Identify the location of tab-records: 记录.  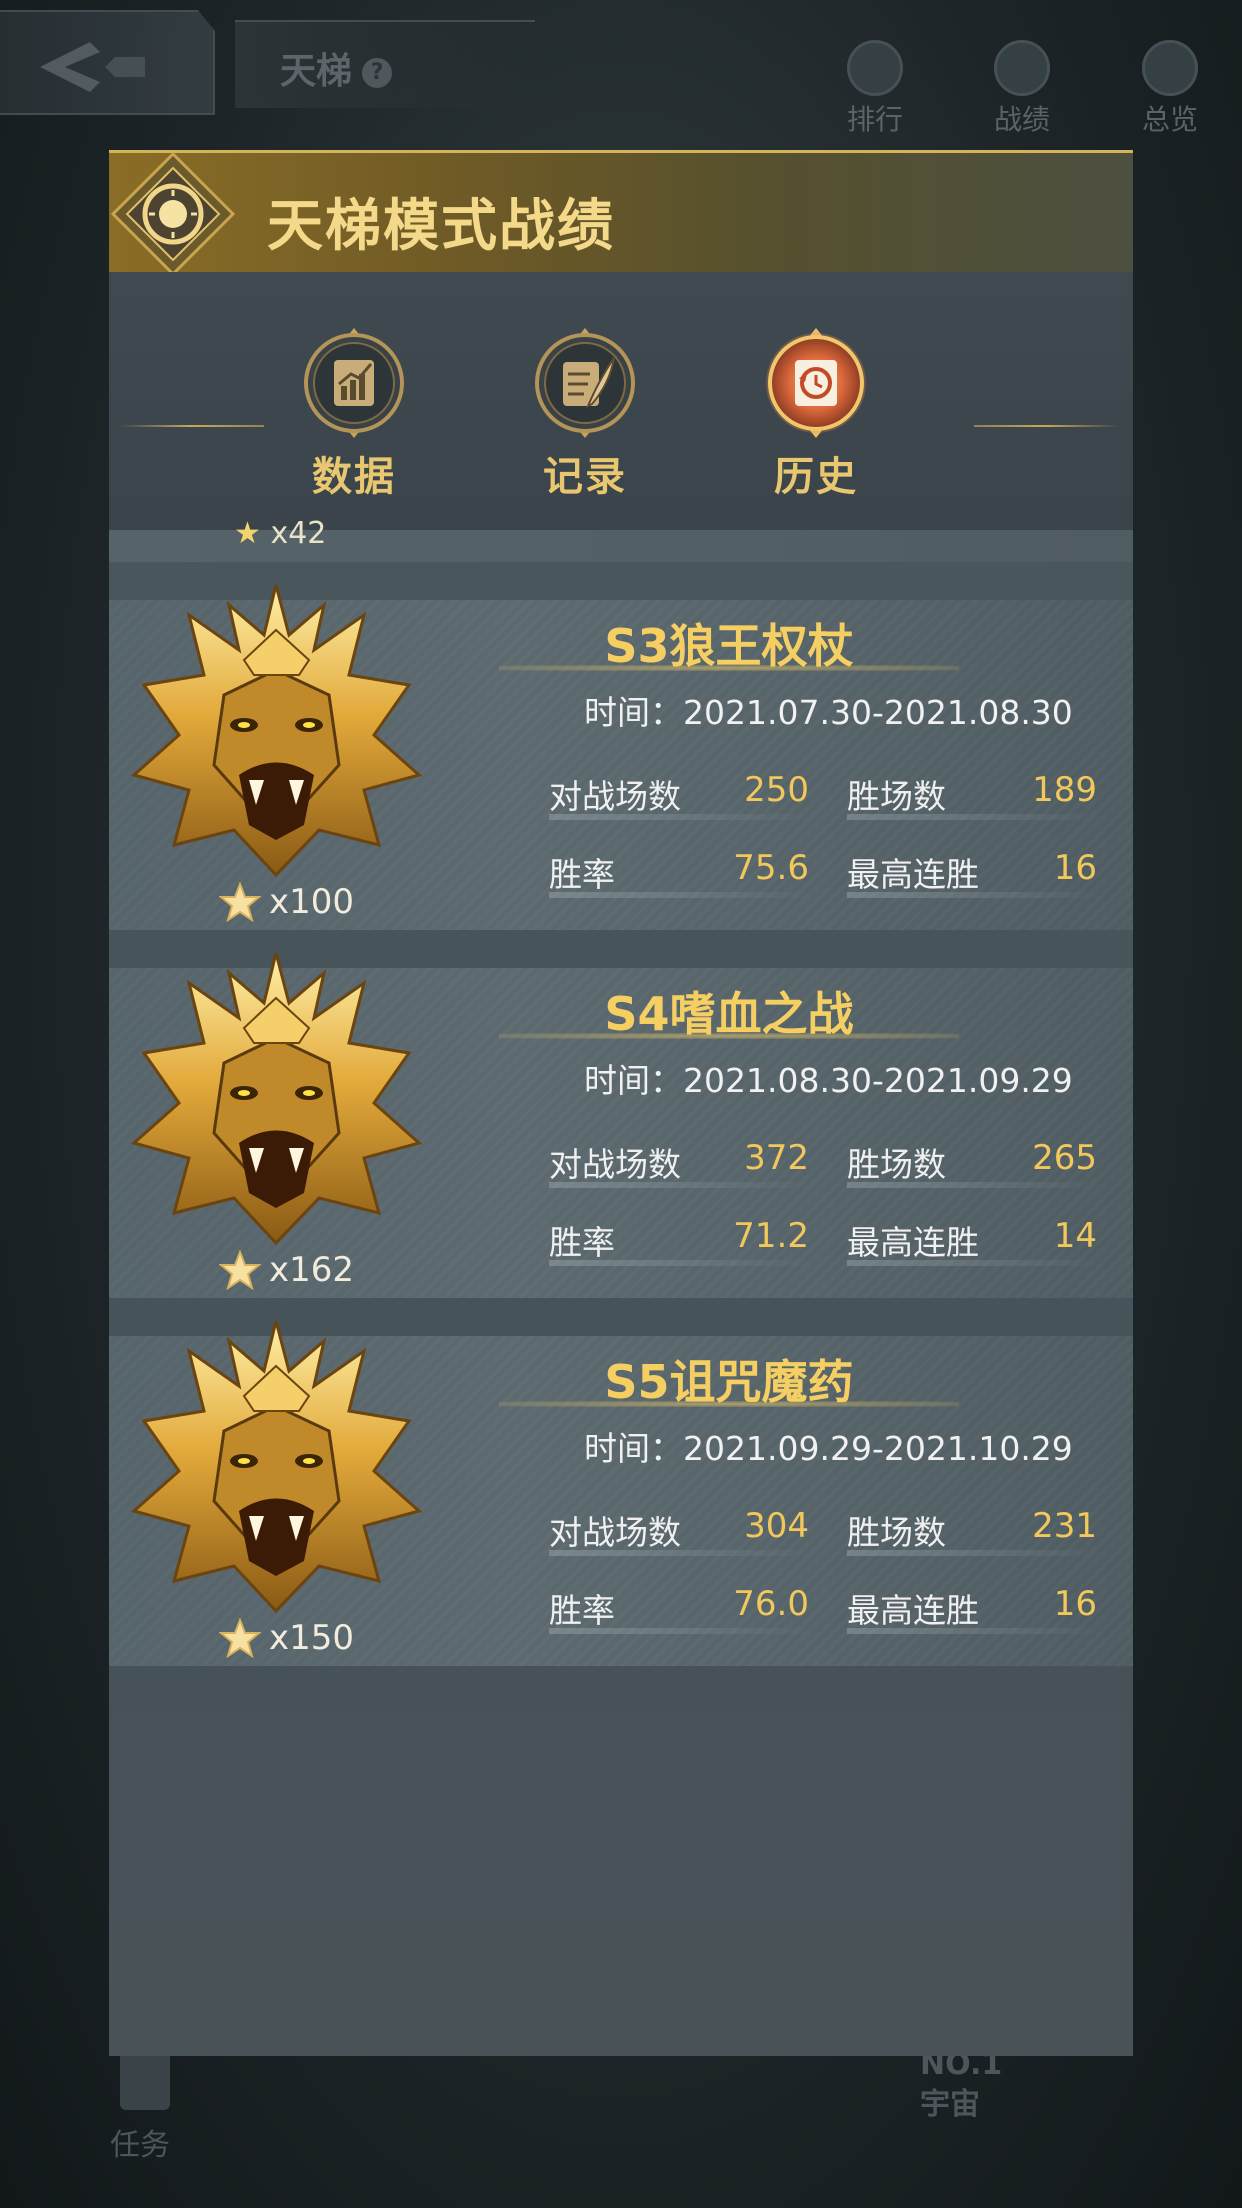
(585, 415).